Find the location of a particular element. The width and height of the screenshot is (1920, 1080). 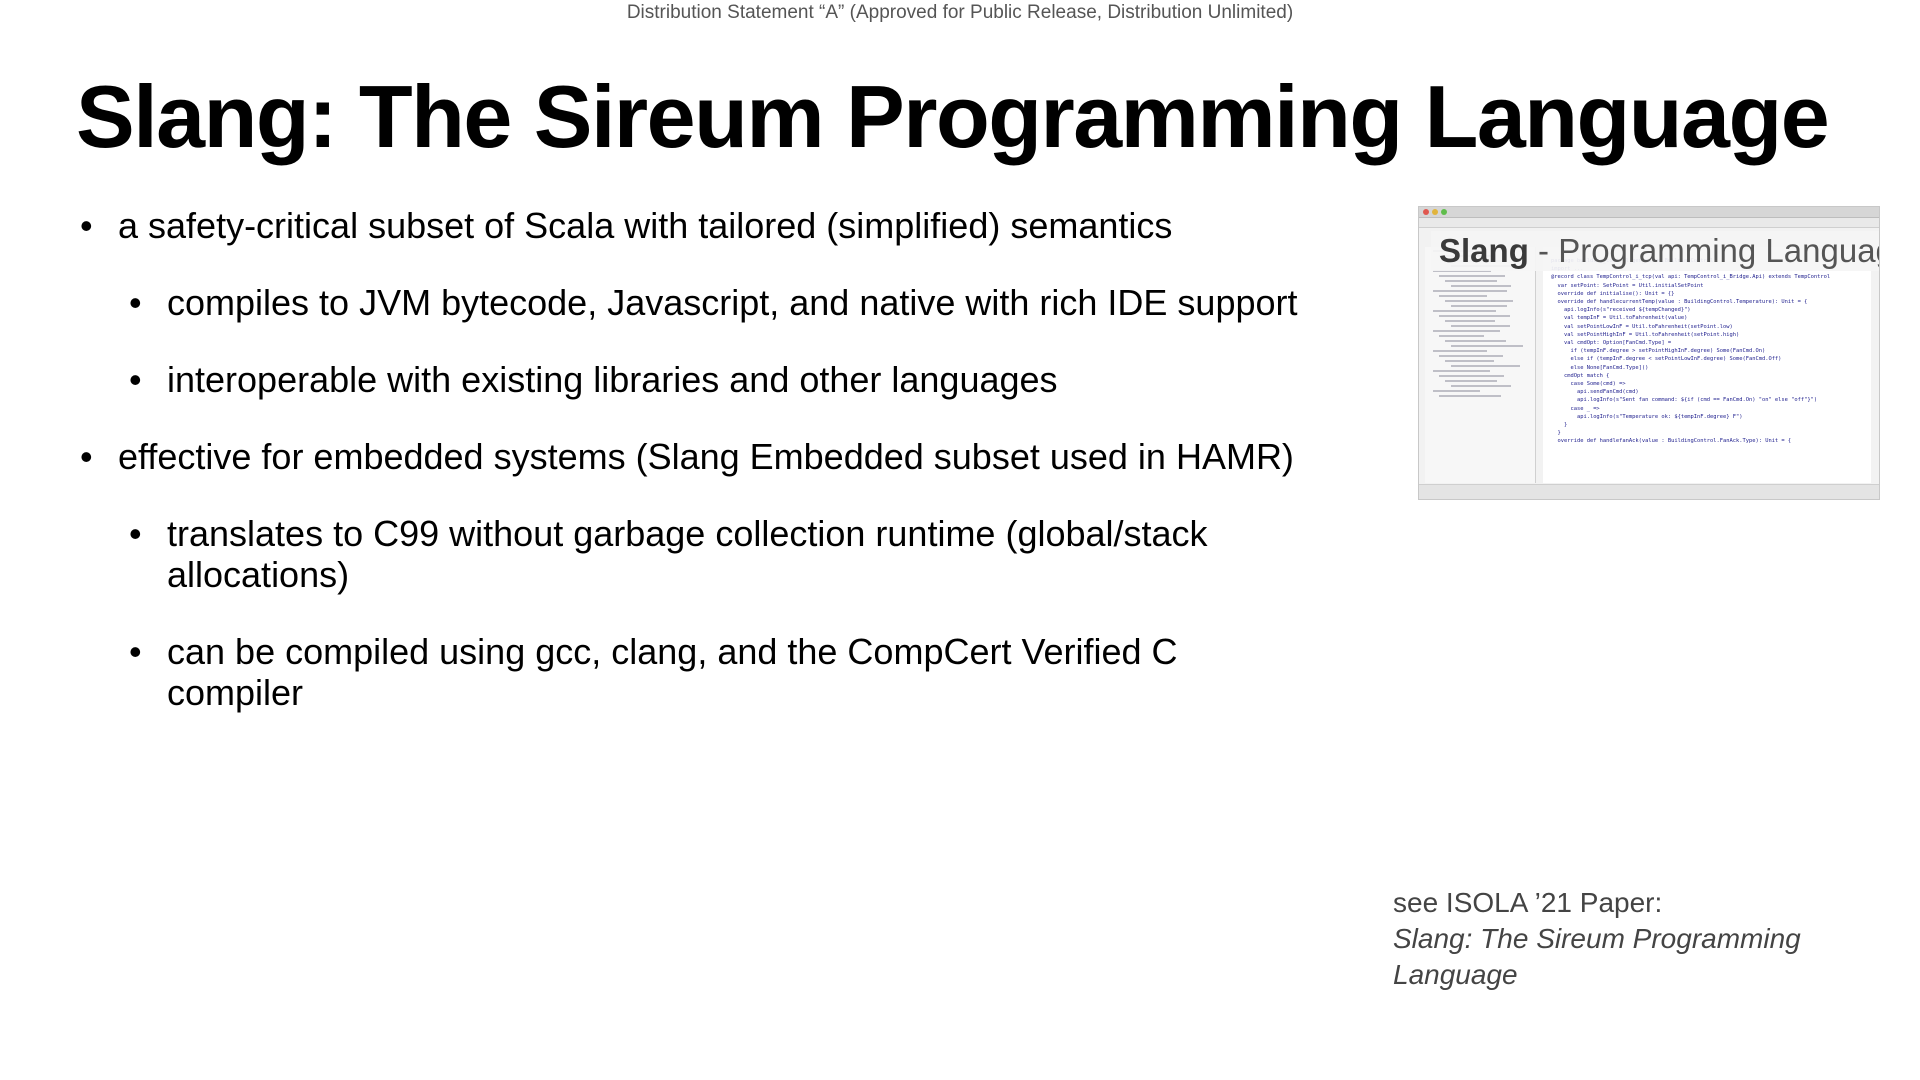

ide-project-tree is located at coordinates (1480, 365).